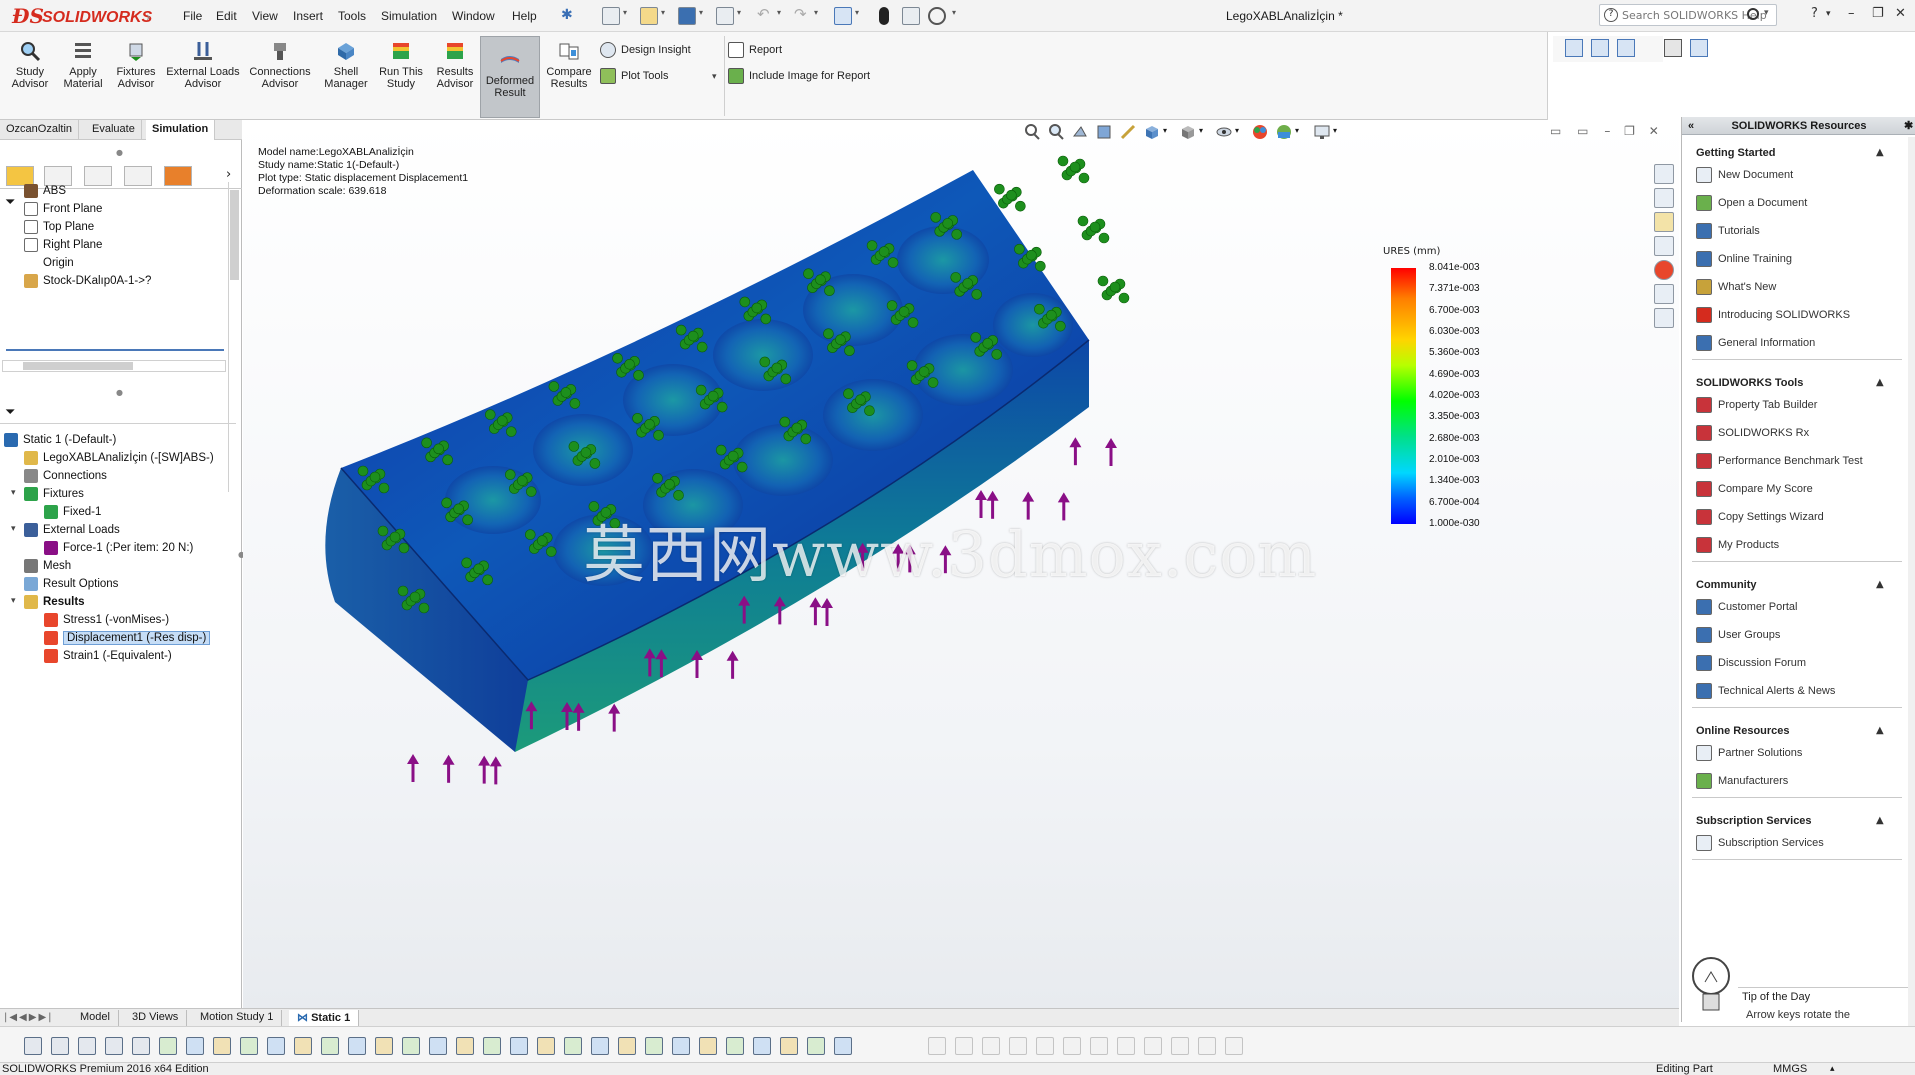  What do you see at coordinates (1755, 343) in the screenshot?
I see `task-pane-link: General Information` at bounding box center [1755, 343].